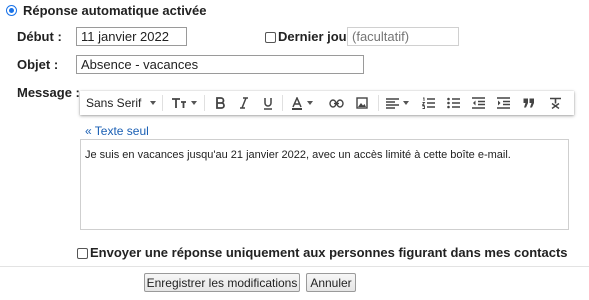  I want to click on underline-button, so click(268, 103).